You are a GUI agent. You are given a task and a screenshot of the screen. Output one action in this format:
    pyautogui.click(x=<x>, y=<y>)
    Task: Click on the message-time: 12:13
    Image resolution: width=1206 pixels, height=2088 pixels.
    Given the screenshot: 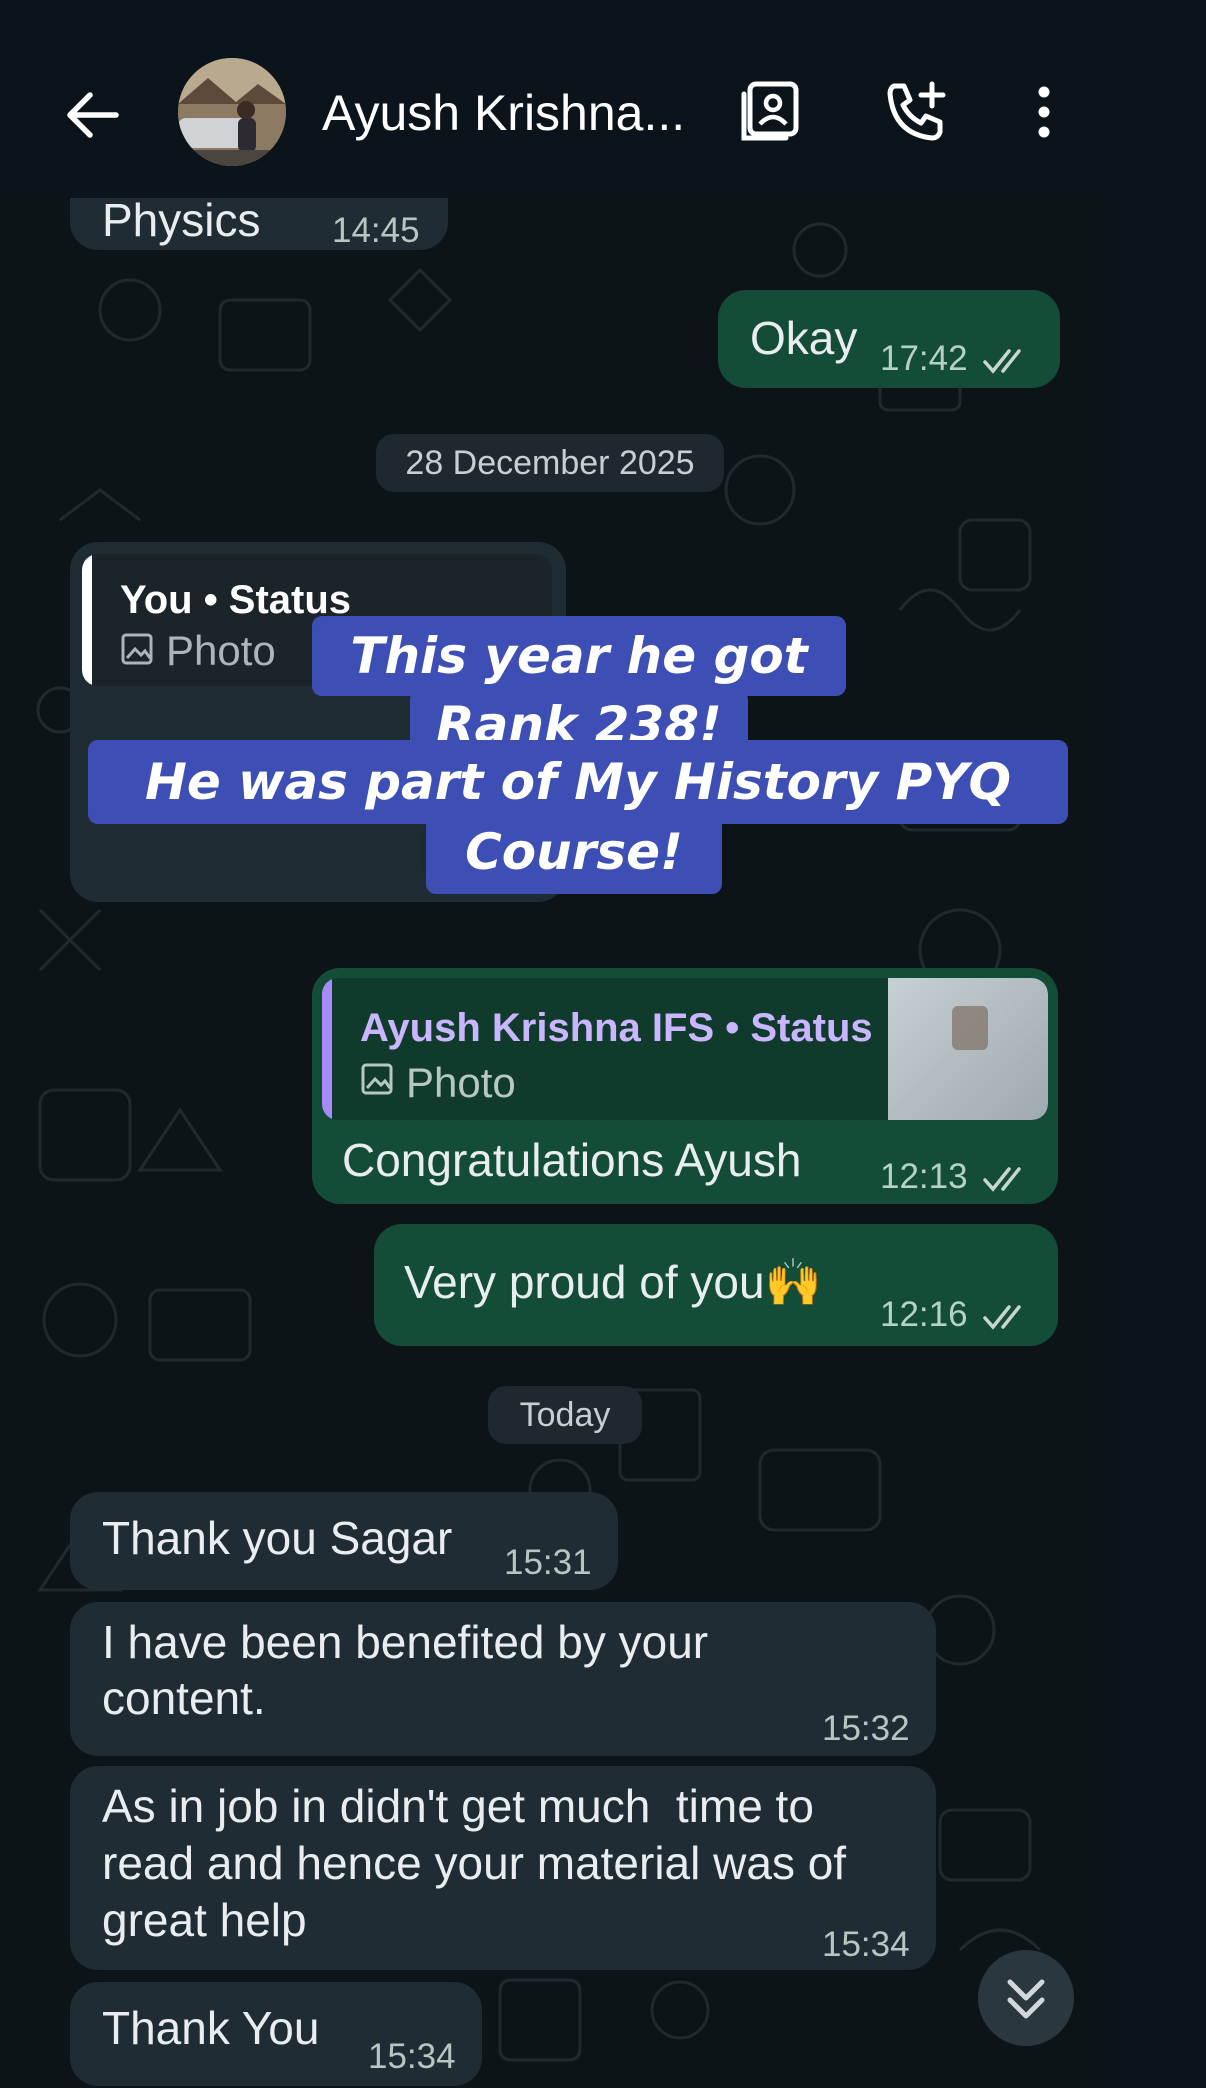 What is the action you would take?
    pyautogui.click(x=956, y=1176)
    